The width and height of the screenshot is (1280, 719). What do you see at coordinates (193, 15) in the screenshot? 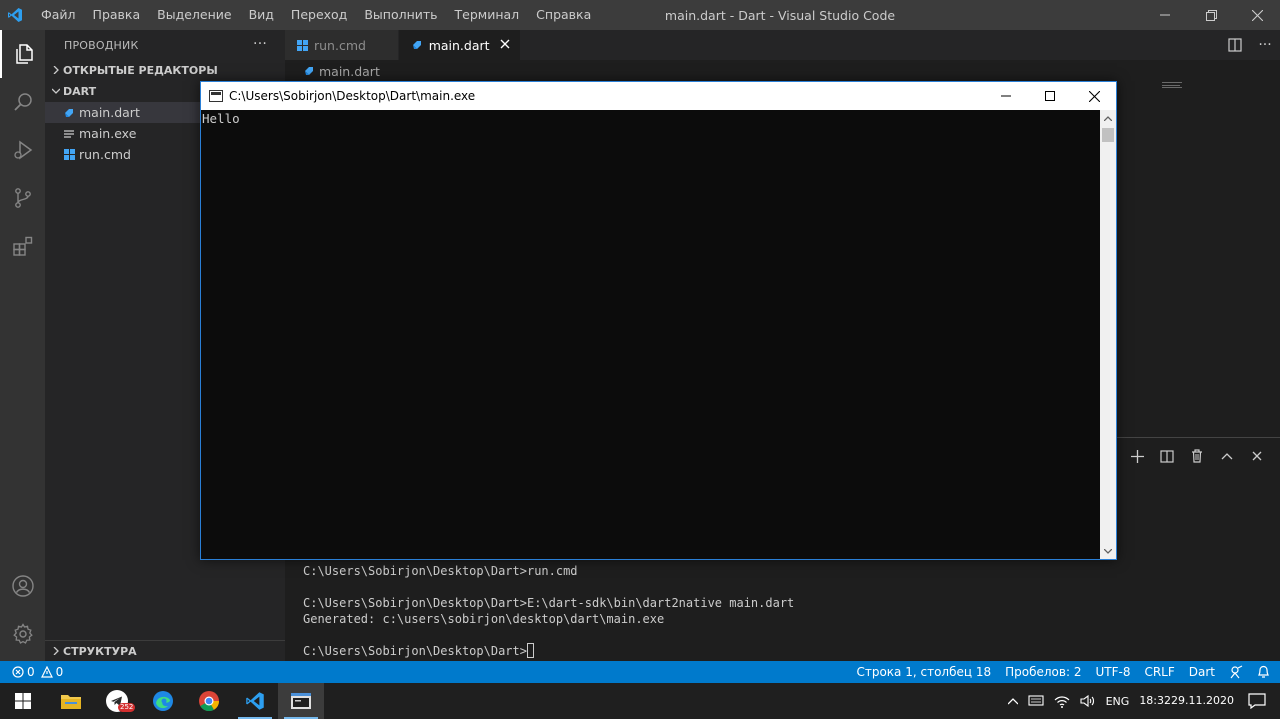
I see `menu-selection: Выделение` at bounding box center [193, 15].